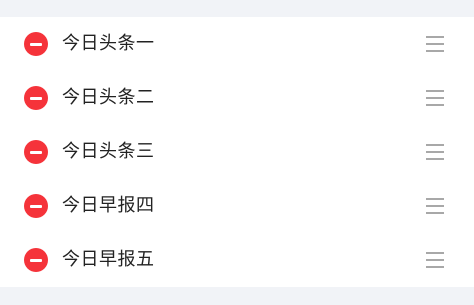 The width and height of the screenshot is (474, 305). Describe the element at coordinates (108, 43) in the screenshot. I see `list-item-label: 今日头条一` at that location.